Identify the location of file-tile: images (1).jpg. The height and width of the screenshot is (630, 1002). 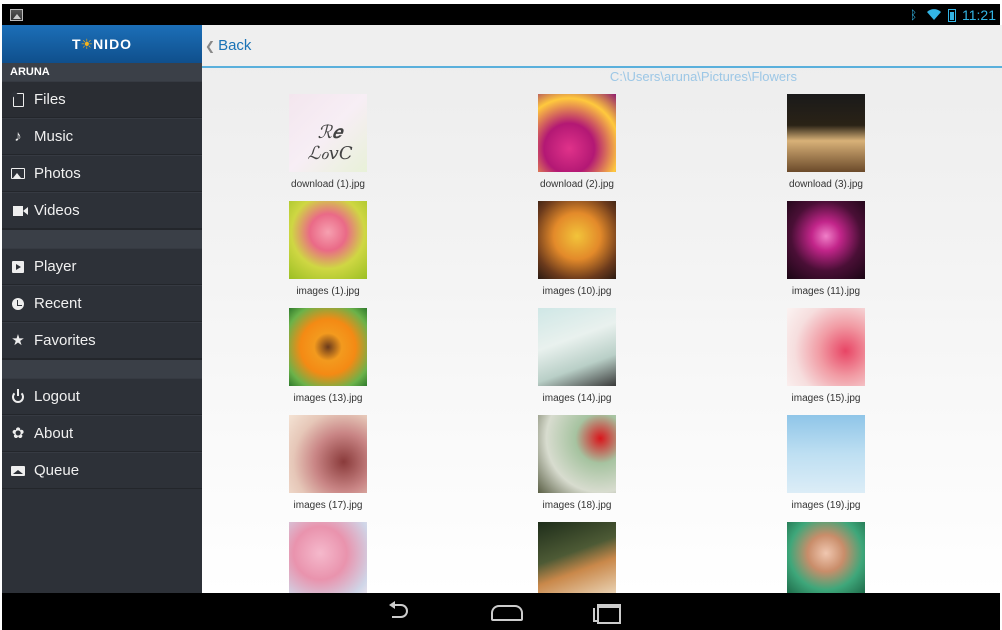
(328, 249).